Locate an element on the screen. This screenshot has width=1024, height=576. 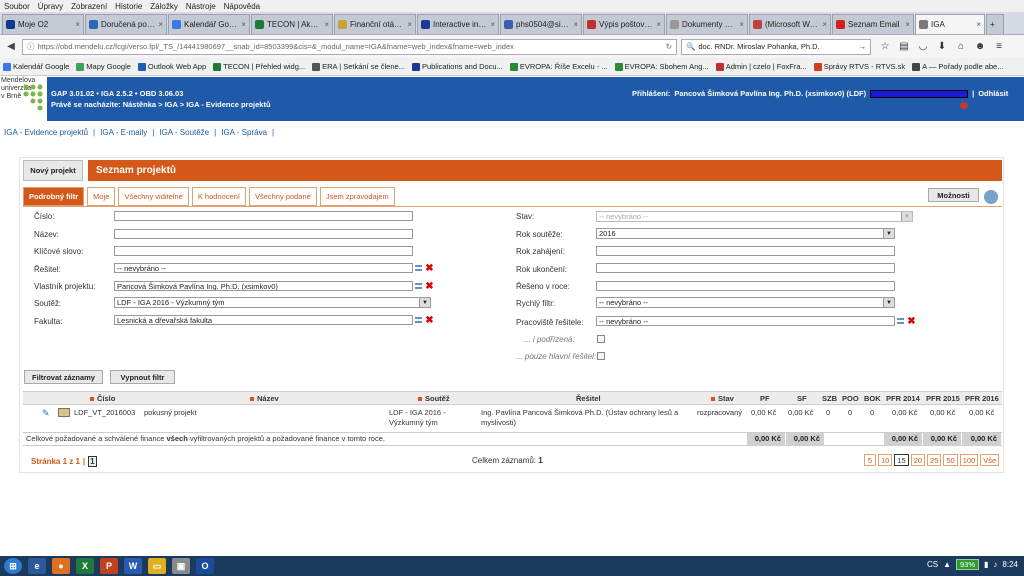
language-indicator: CS is located at coordinates (932, 564).